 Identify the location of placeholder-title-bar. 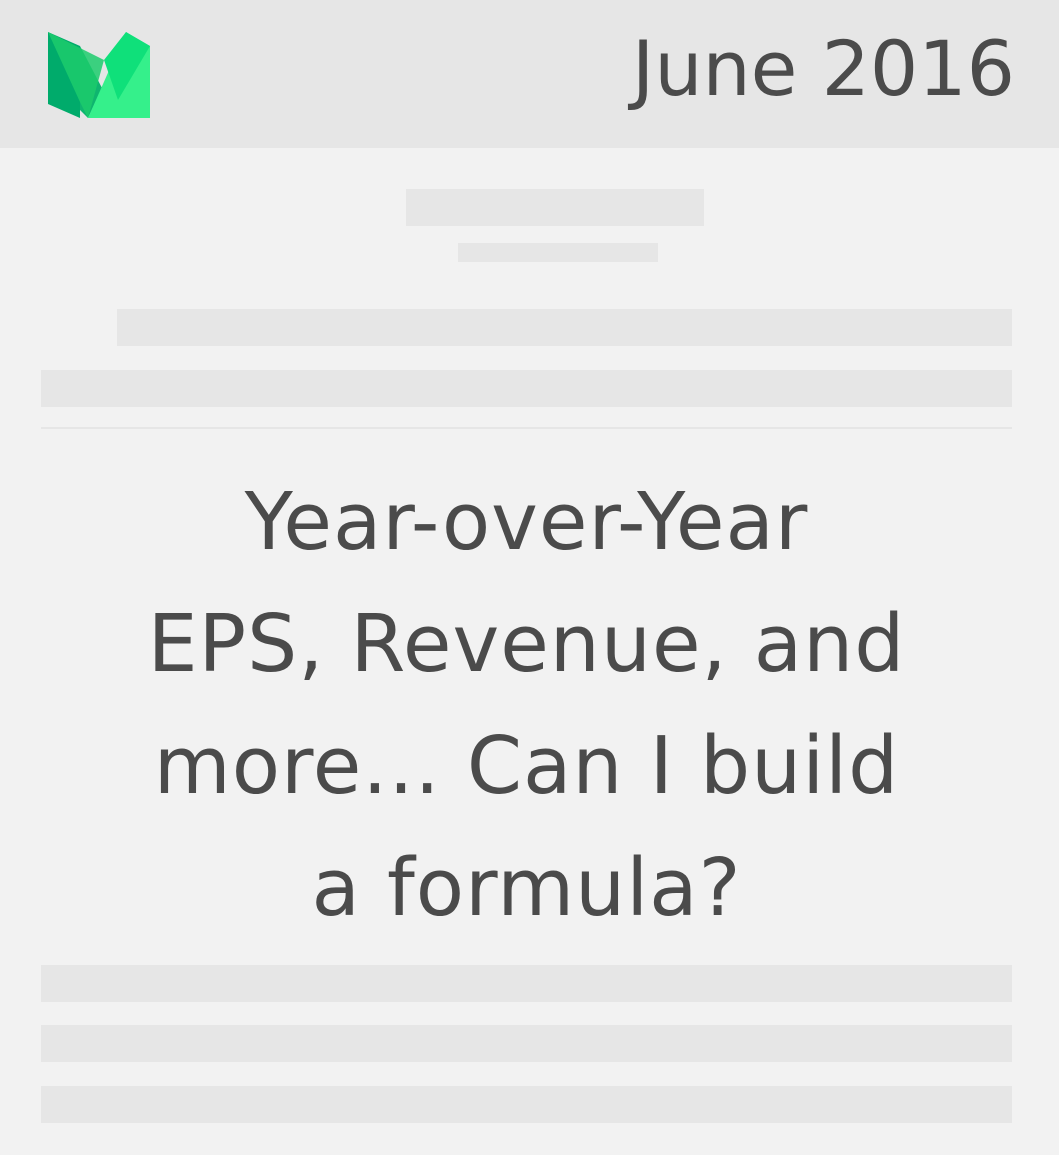
(555, 207).